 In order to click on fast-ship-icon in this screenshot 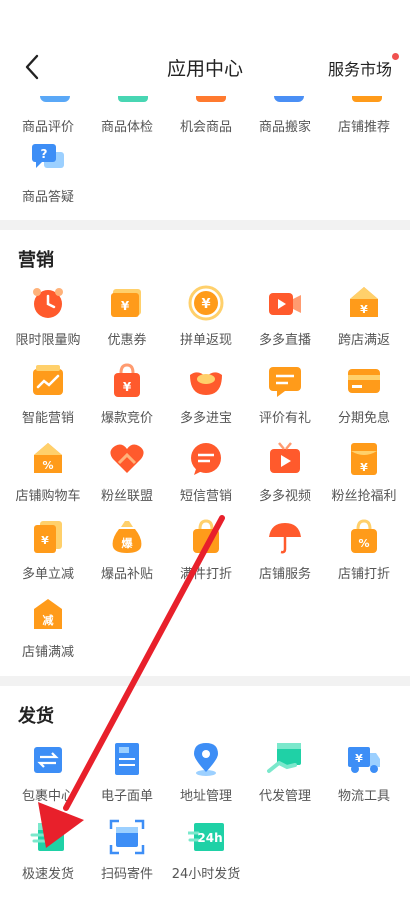, I will do `click(47, 837)`.